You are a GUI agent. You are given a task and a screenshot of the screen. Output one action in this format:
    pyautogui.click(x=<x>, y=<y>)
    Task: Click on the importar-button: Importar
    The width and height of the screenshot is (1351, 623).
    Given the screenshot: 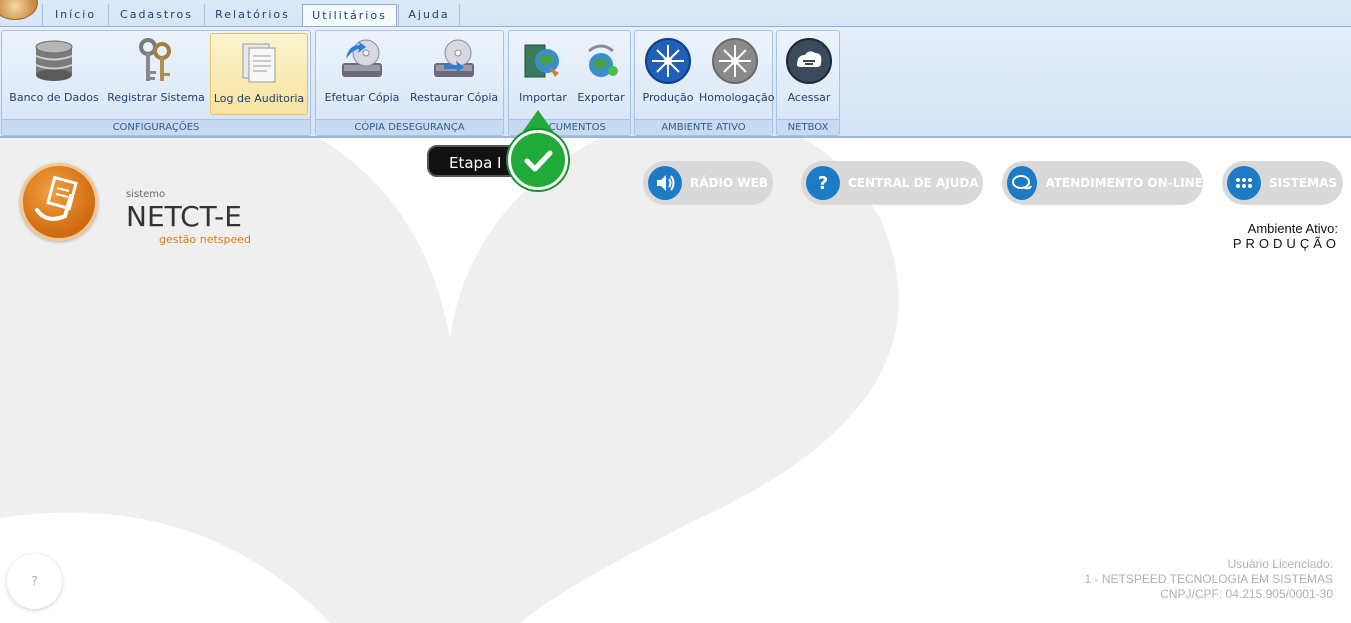 What is the action you would take?
    pyautogui.click(x=543, y=74)
    